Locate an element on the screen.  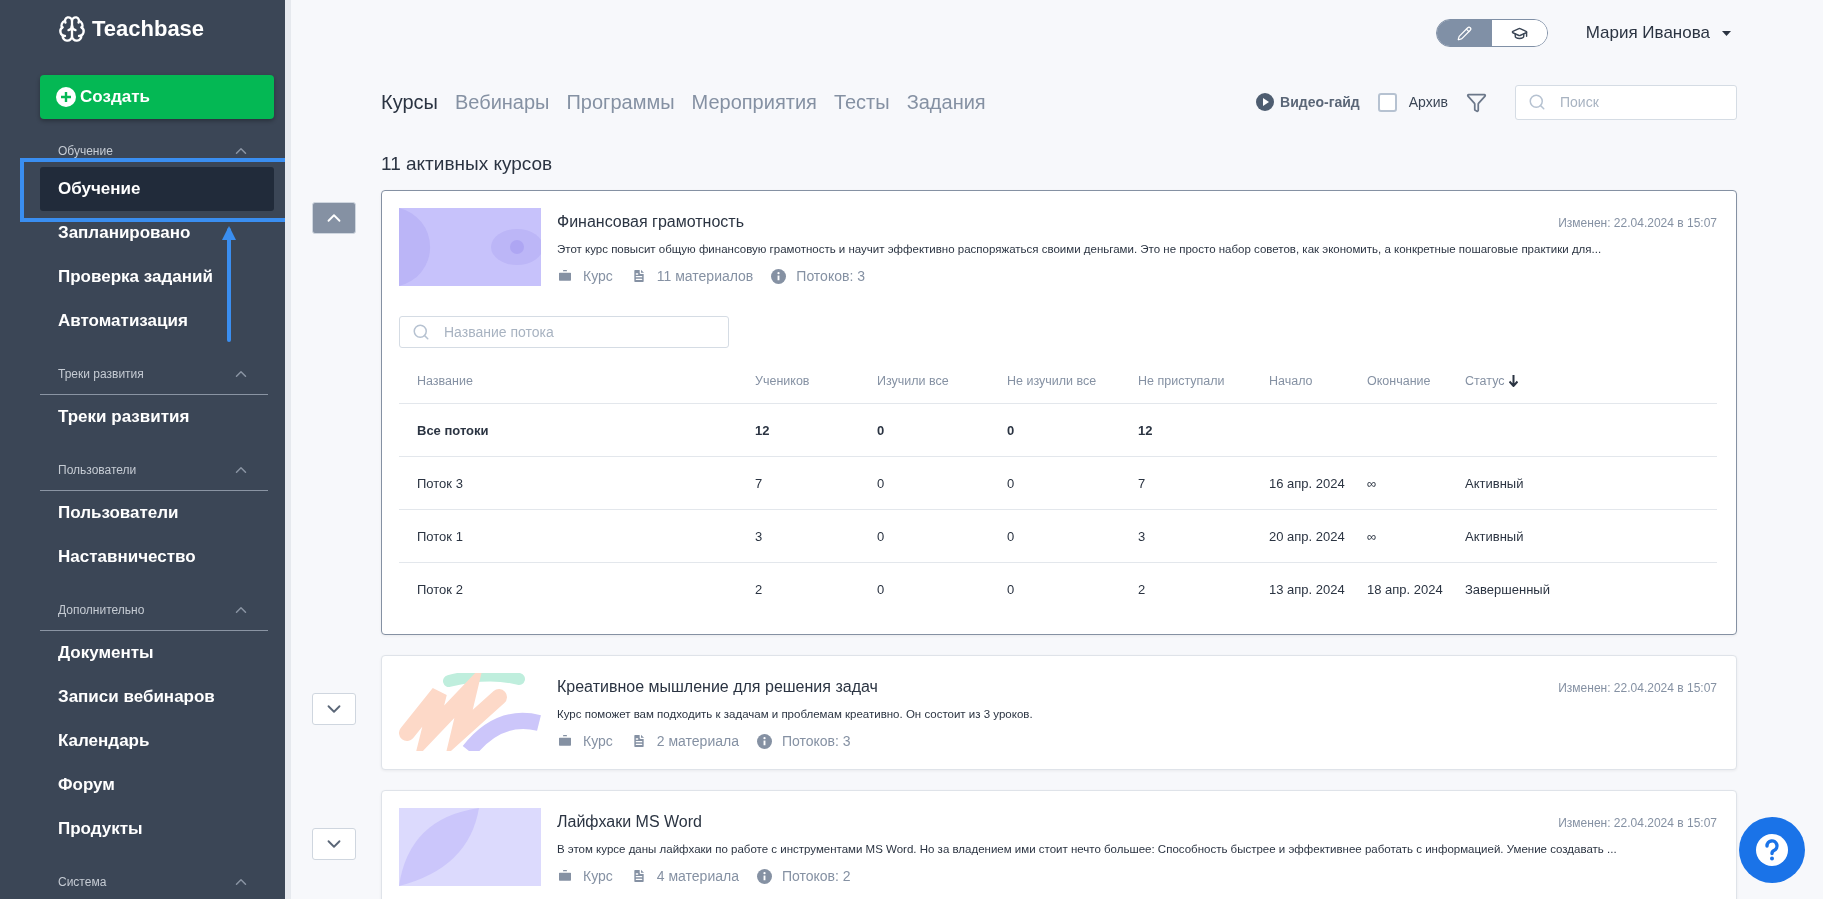
table-cell-text: Поток 2 is located at coordinates (440, 589).